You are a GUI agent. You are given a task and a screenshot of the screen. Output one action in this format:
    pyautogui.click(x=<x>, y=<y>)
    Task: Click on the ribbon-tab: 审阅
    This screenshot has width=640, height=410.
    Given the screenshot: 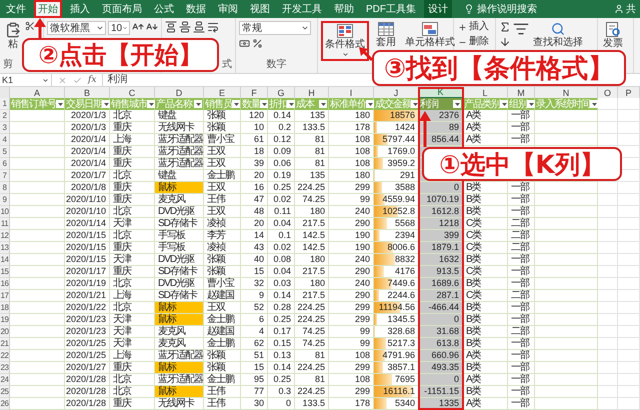 What is the action you would take?
    pyautogui.click(x=228, y=9)
    